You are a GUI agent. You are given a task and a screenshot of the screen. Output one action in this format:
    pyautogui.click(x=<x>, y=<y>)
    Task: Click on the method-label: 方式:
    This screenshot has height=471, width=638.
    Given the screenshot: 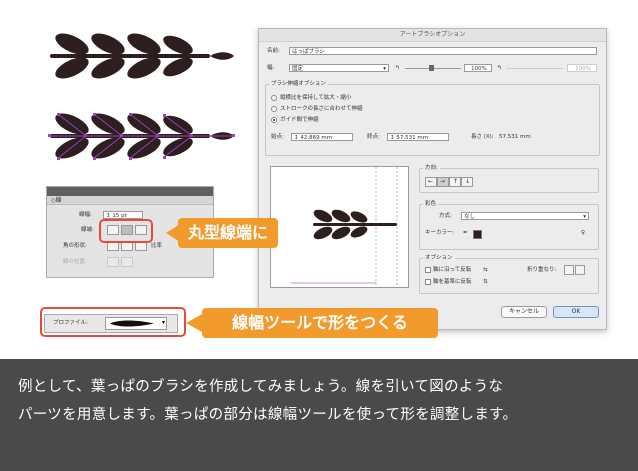 What is the action you would take?
    pyautogui.click(x=445, y=216)
    